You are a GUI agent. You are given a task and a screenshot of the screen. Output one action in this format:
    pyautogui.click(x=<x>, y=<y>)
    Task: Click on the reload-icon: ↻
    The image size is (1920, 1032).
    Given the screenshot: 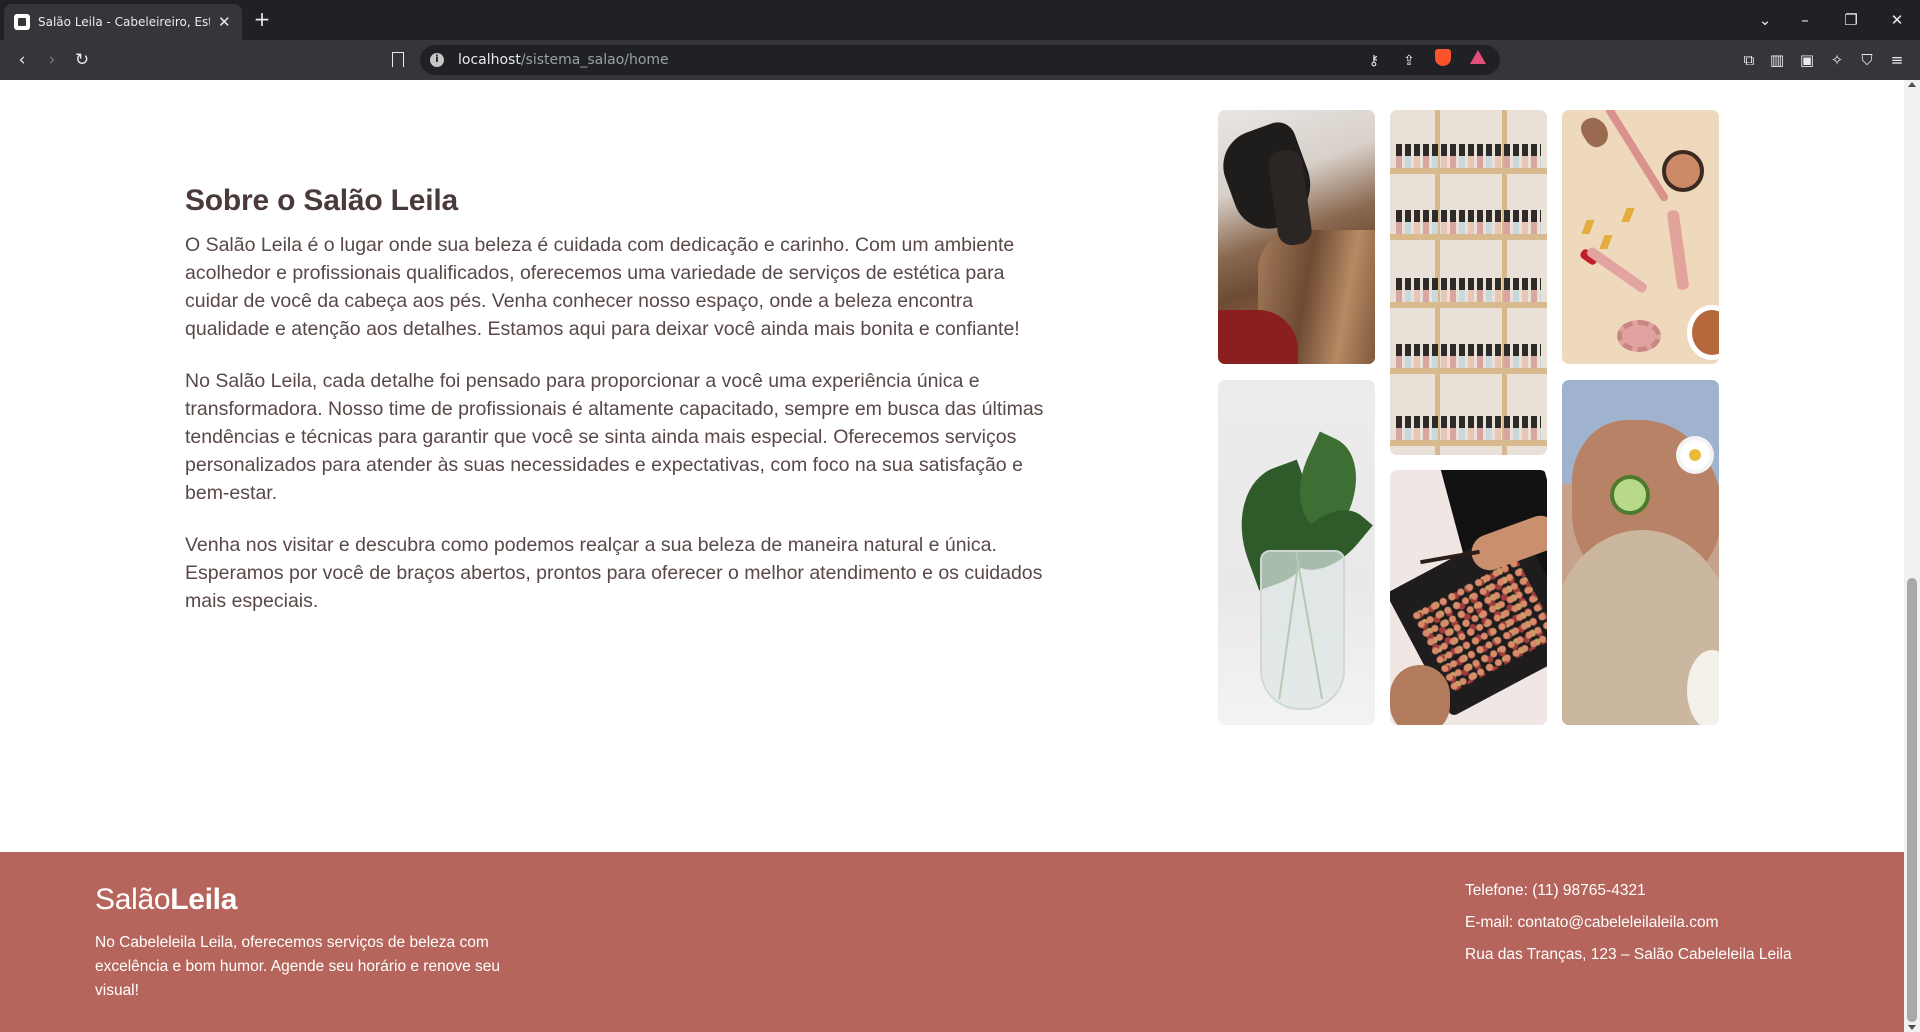 What is the action you would take?
    pyautogui.click(x=82, y=60)
    